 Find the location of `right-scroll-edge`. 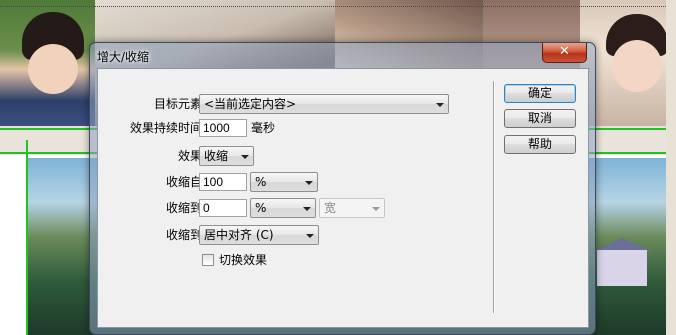

right-scroll-edge is located at coordinates (671, 167).